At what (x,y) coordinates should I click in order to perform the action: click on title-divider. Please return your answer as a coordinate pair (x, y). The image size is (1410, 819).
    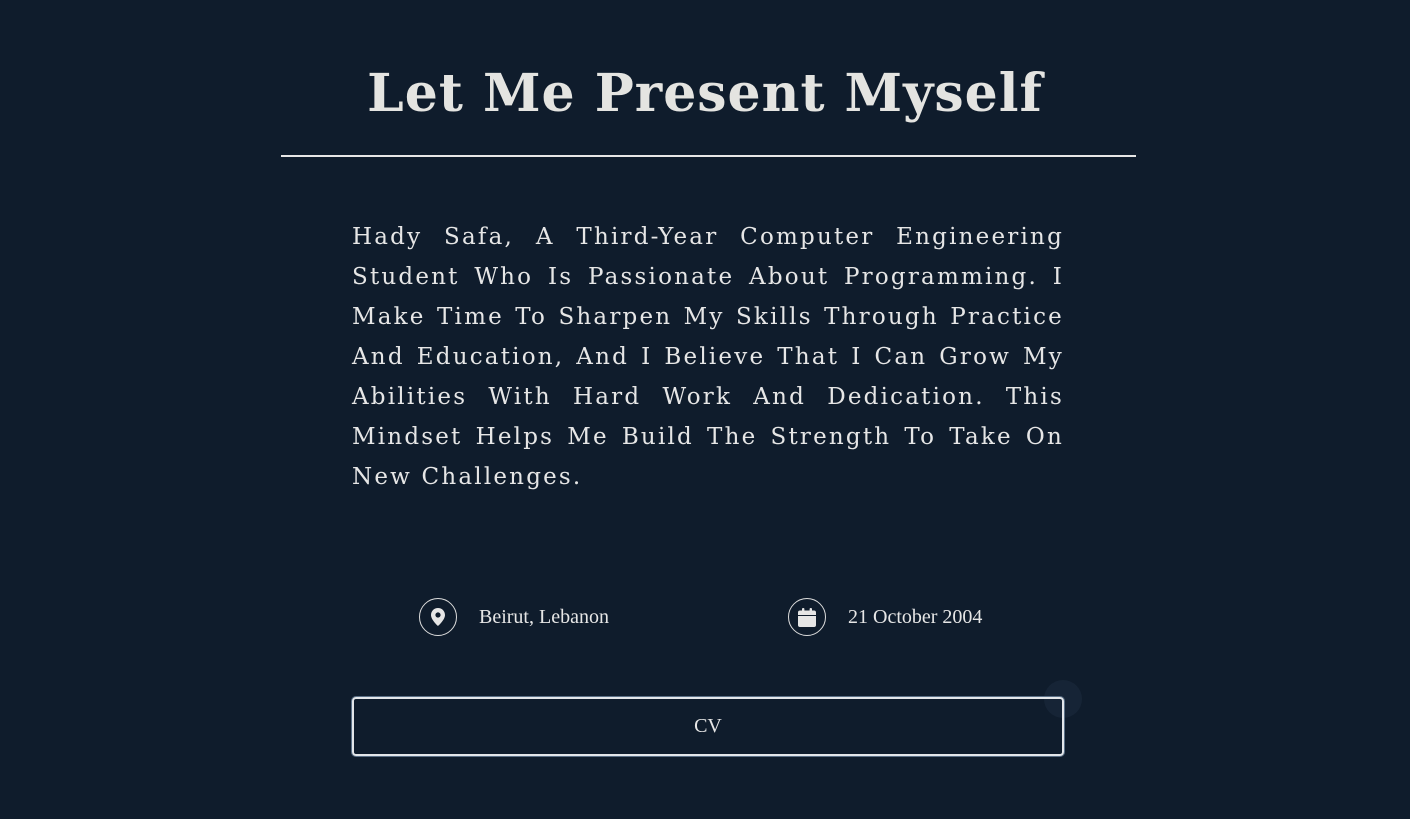
    Looking at the image, I should click on (708, 156).